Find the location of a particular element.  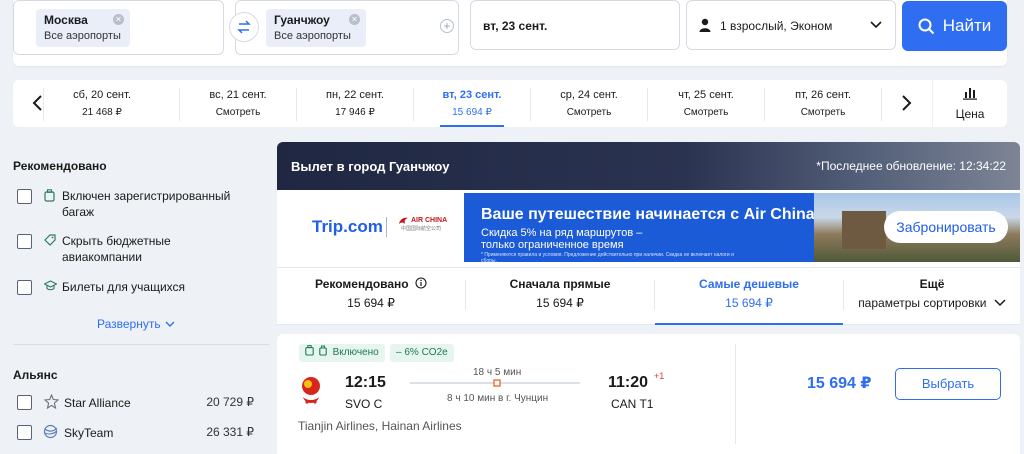

to-field: Гуанчжоу Все аэропорты ✕ is located at coordinates (347, 27).